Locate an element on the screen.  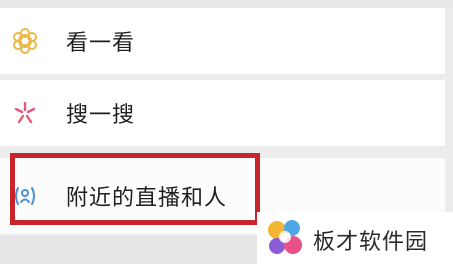
menu-item-label: 附近的直播和人 is located at coordinates (147, 198).